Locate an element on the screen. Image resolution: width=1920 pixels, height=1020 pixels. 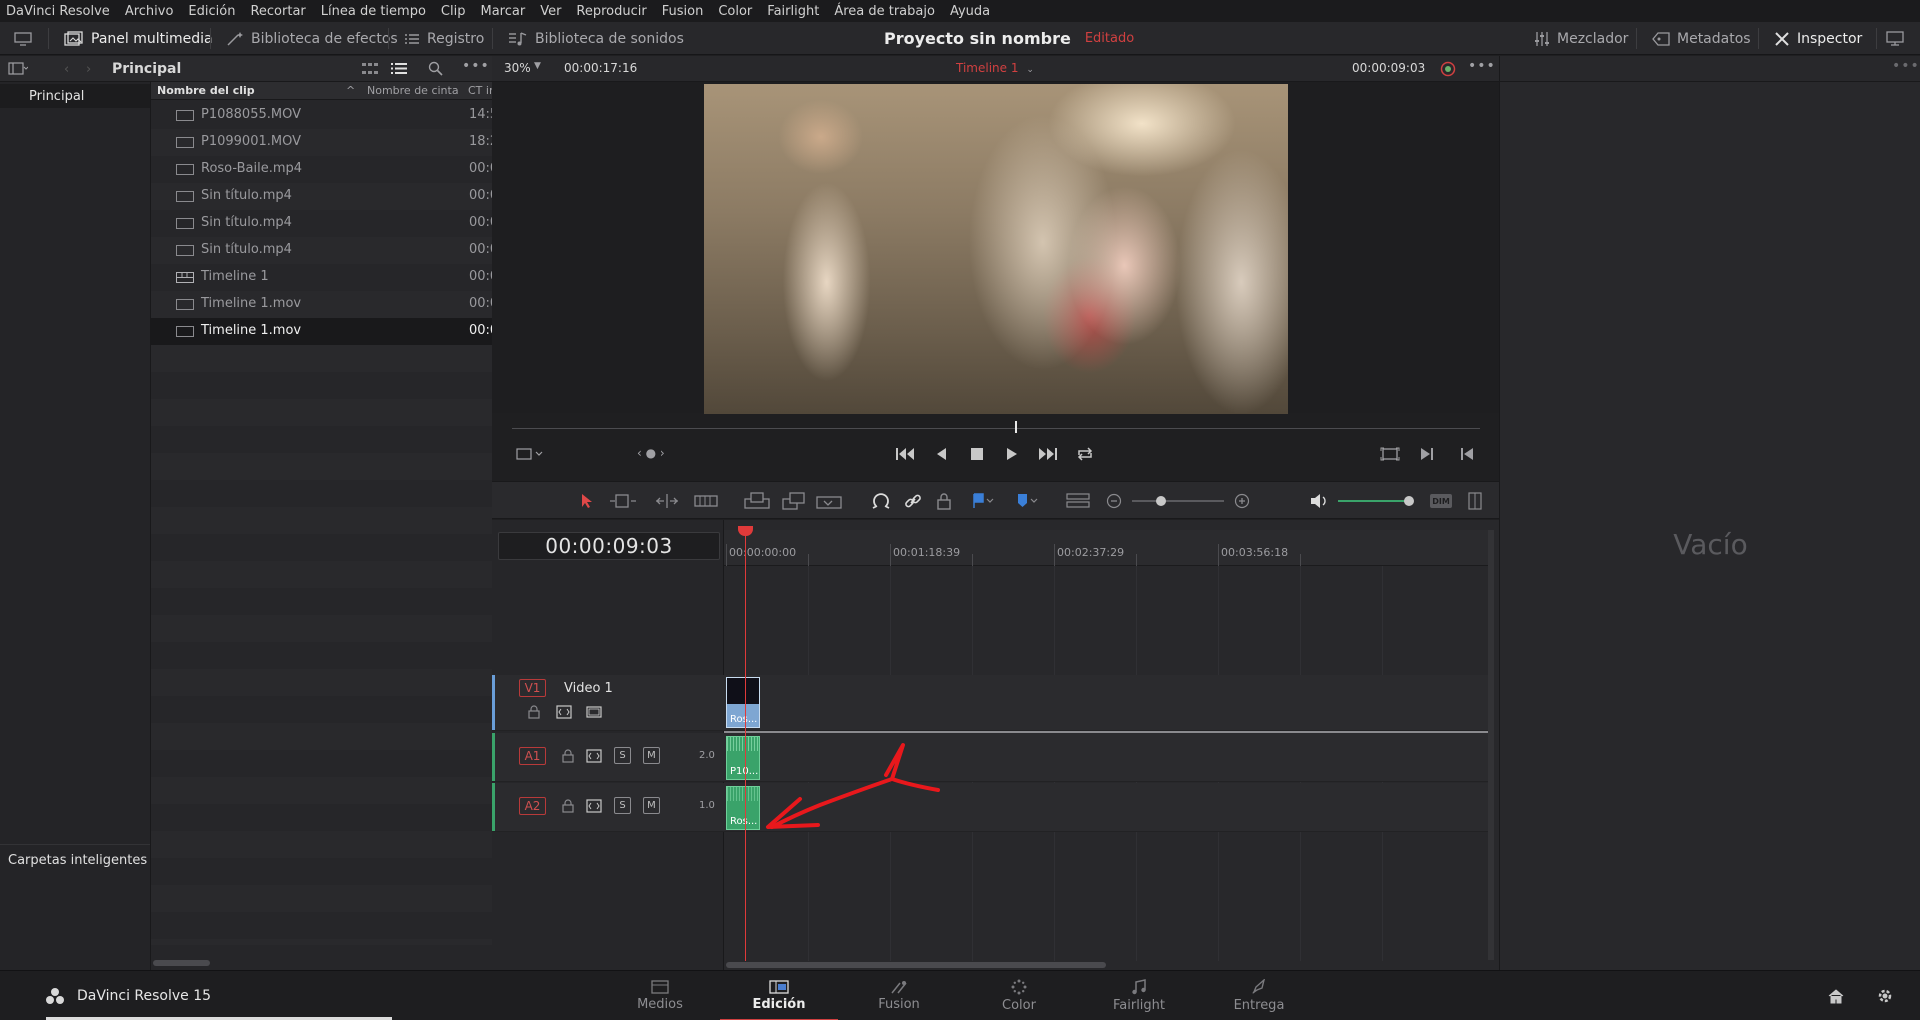
edit-index-button: Registro is located at coordinates (444, 38).